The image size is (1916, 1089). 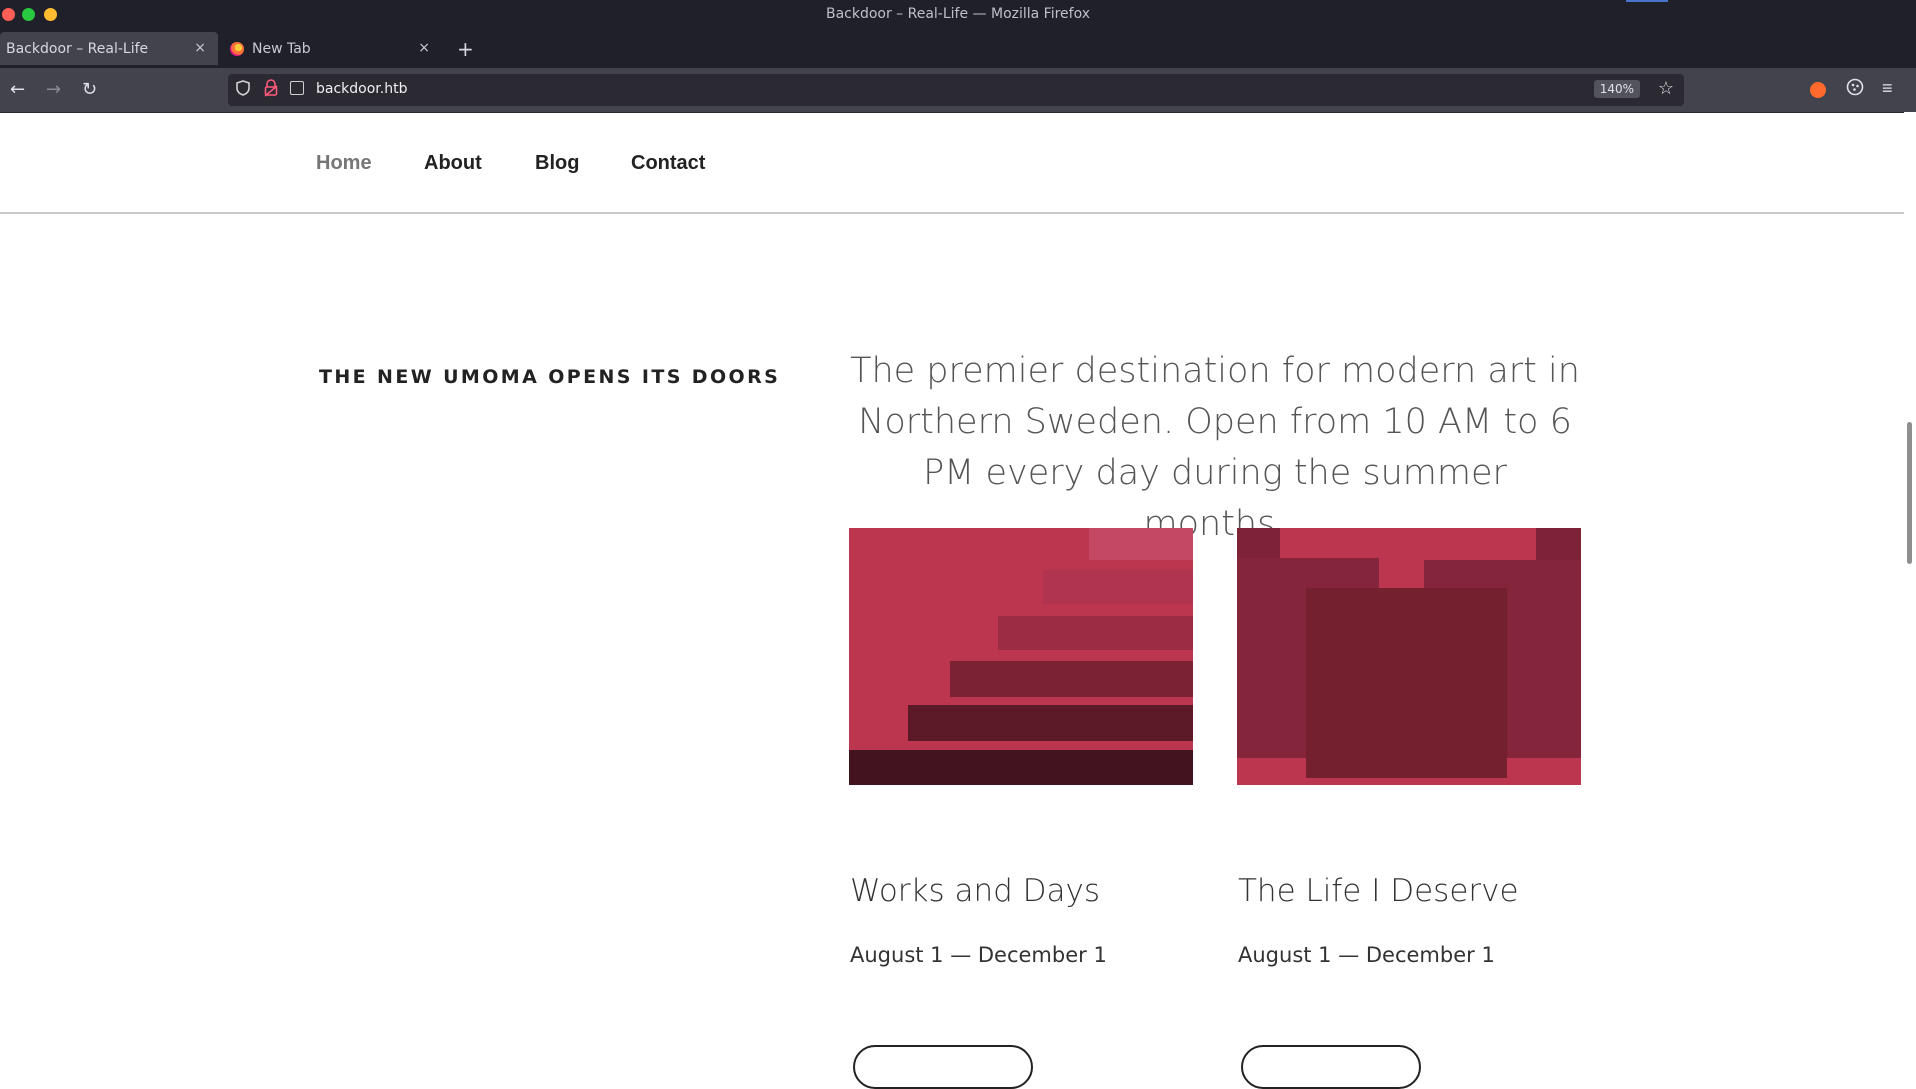 I want to click on account-icon, so click(x=1855, y=89).